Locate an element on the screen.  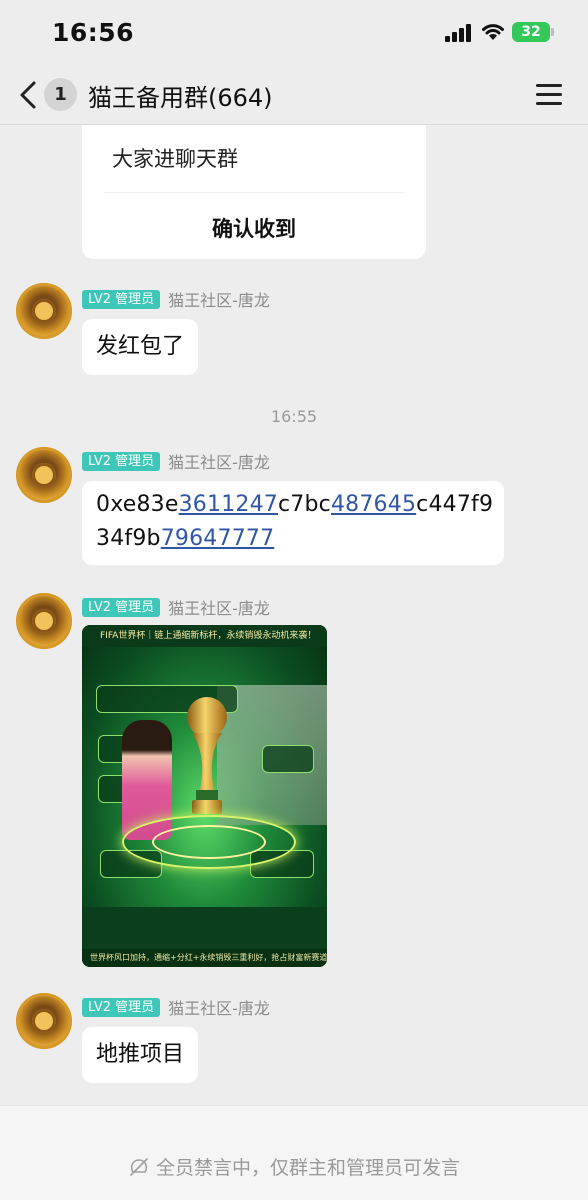
hash-text: 34f9b is located at coordinates (128, 538).